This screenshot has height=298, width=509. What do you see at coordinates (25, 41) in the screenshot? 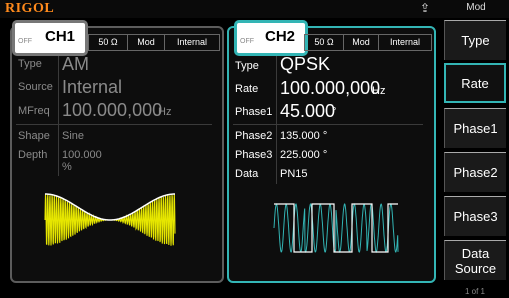
I see `ch1-output-state: OFF` at bounding box center [25, 41].